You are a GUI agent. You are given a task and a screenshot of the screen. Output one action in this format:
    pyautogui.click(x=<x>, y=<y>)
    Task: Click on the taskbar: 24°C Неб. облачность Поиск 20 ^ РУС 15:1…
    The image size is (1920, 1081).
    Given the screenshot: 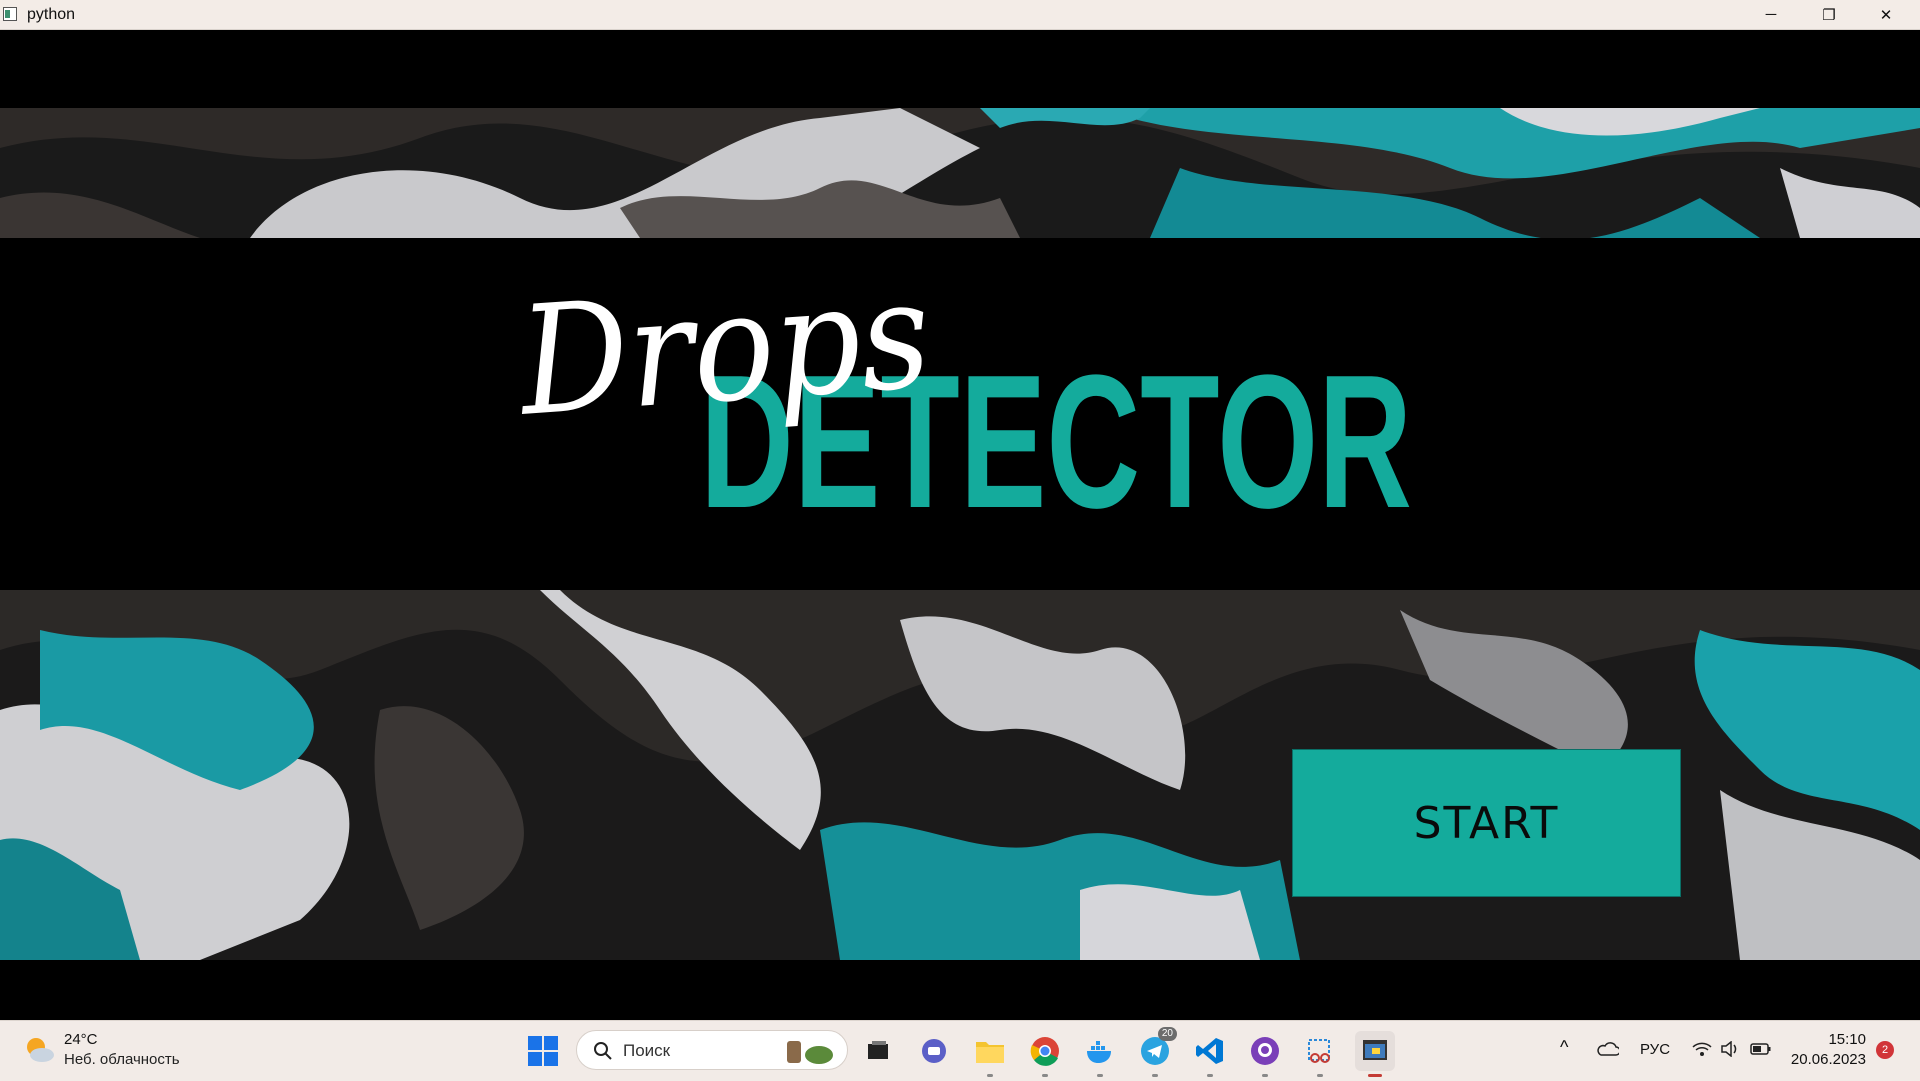 What is the action you would take?
    pyautogui.click(x=960, y=1050)
    